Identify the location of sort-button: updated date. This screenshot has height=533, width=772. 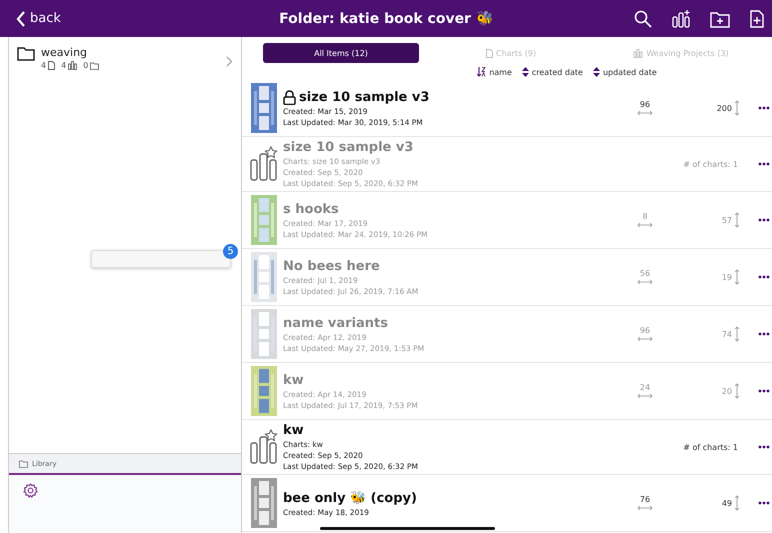
(624, 72).